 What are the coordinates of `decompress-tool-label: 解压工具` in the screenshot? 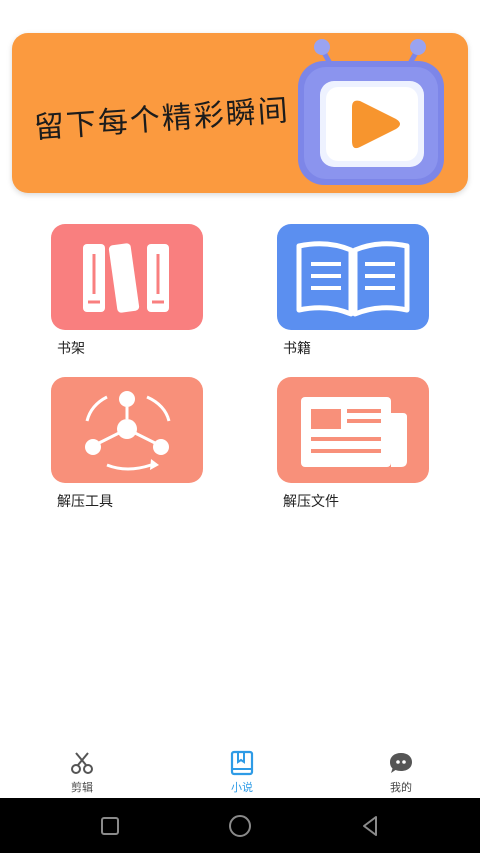 It's located at (85, 502).